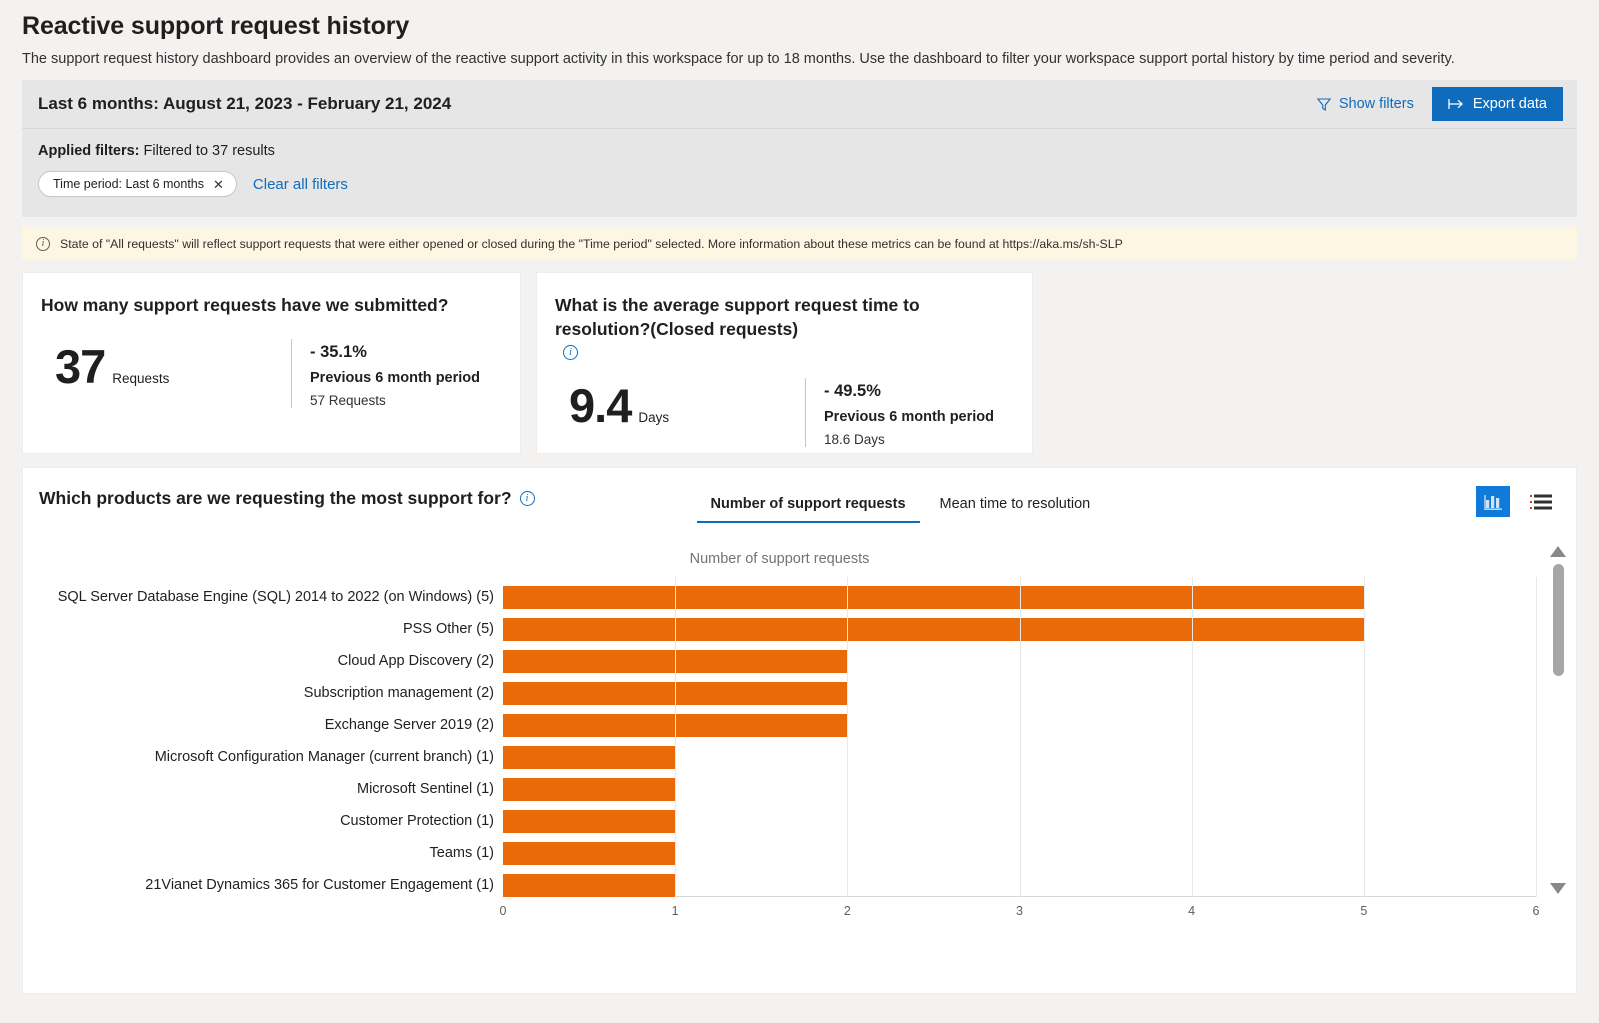  What do you see at coordinates (1541, 501) in the screenshot?
I see `list-view-icon` at bounding box center [1541, 501].